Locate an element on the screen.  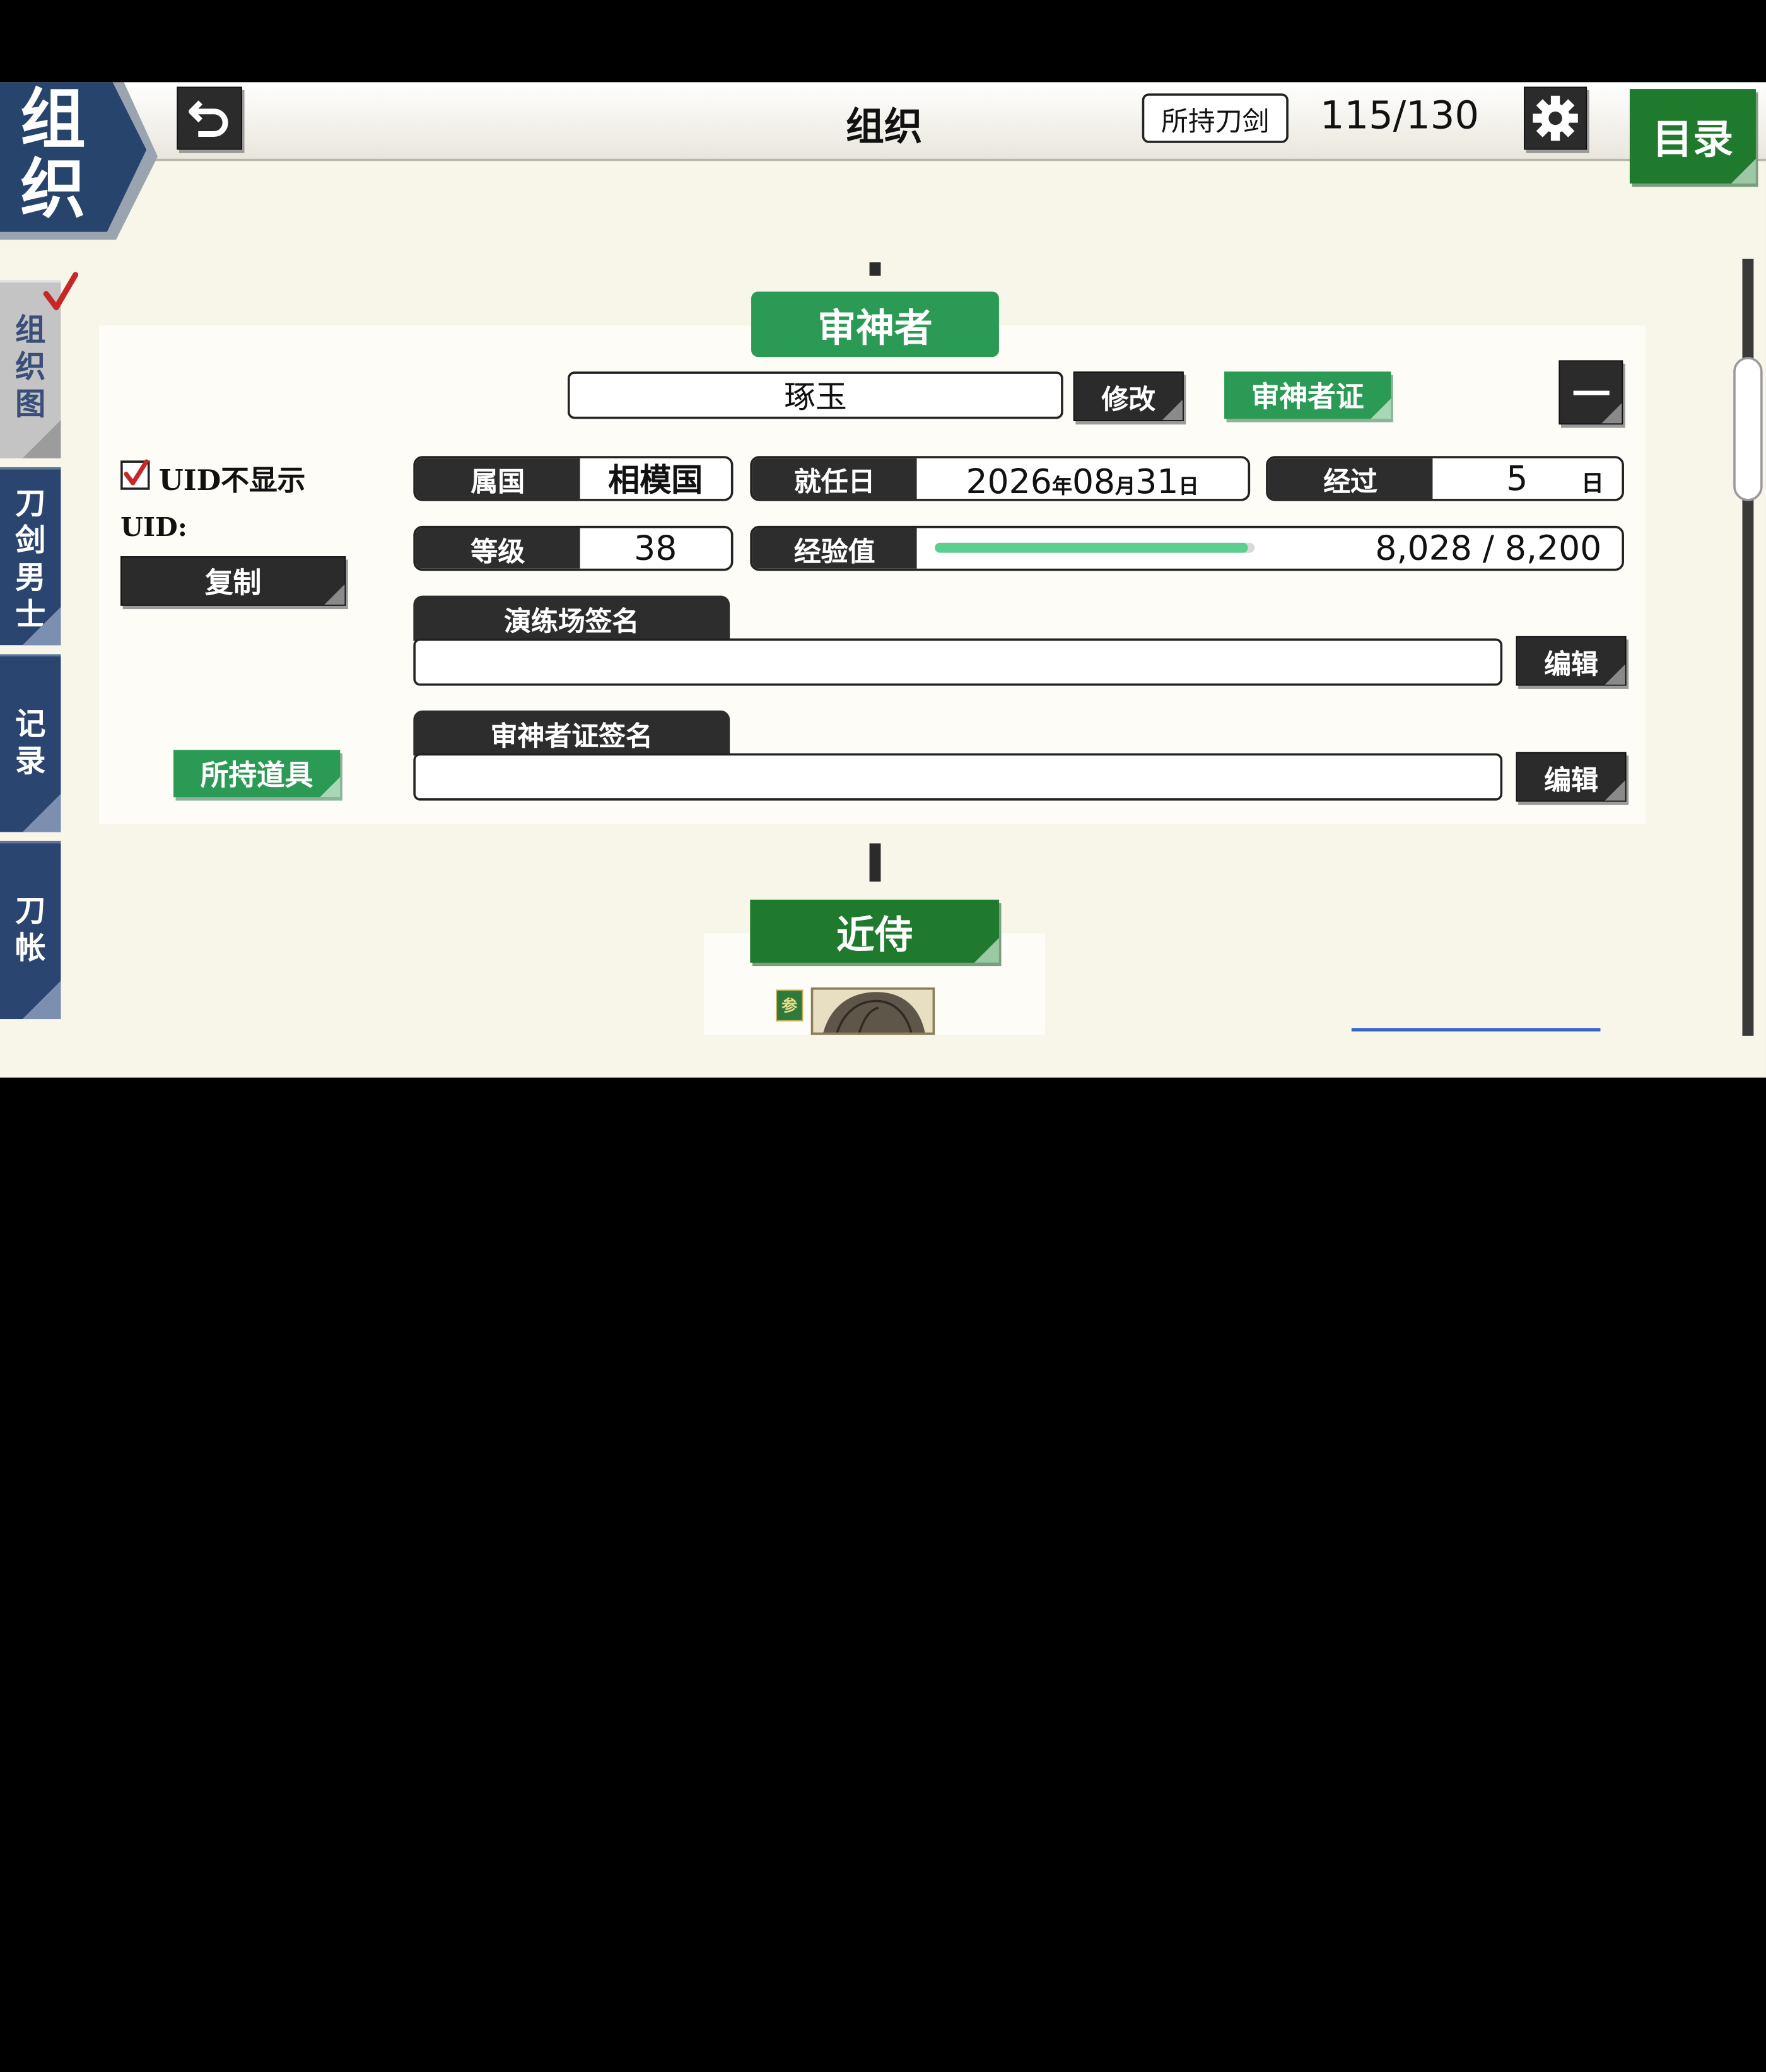
experience-value: 8,028 / 8,200 is located at coordinates (1488, 548).